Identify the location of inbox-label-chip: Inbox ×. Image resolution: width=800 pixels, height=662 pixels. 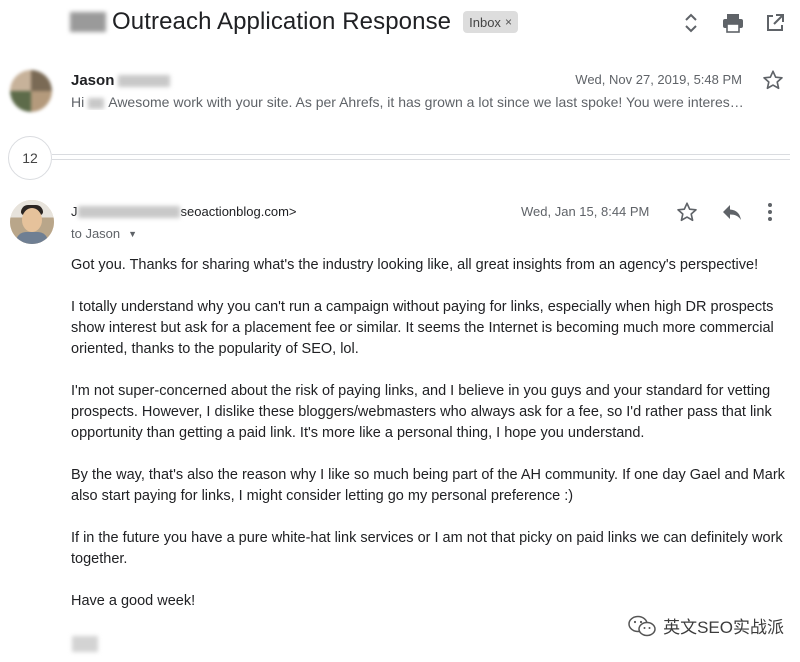
(490, 22).